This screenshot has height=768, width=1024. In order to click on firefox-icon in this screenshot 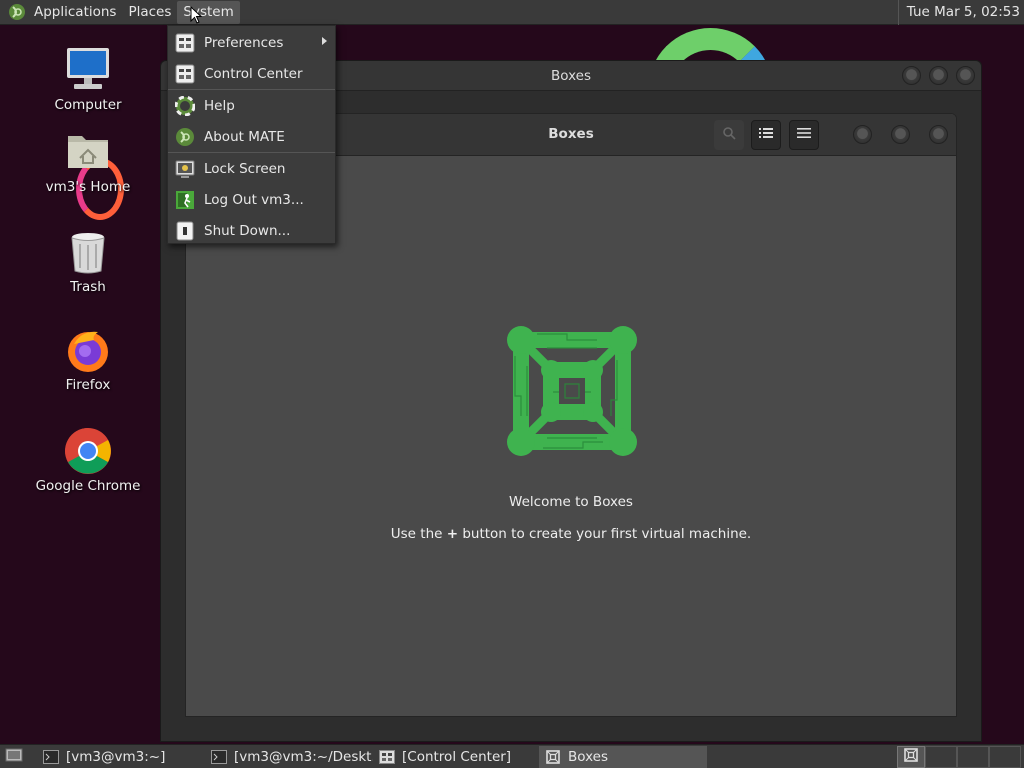, I will do `click(88, 350)`.